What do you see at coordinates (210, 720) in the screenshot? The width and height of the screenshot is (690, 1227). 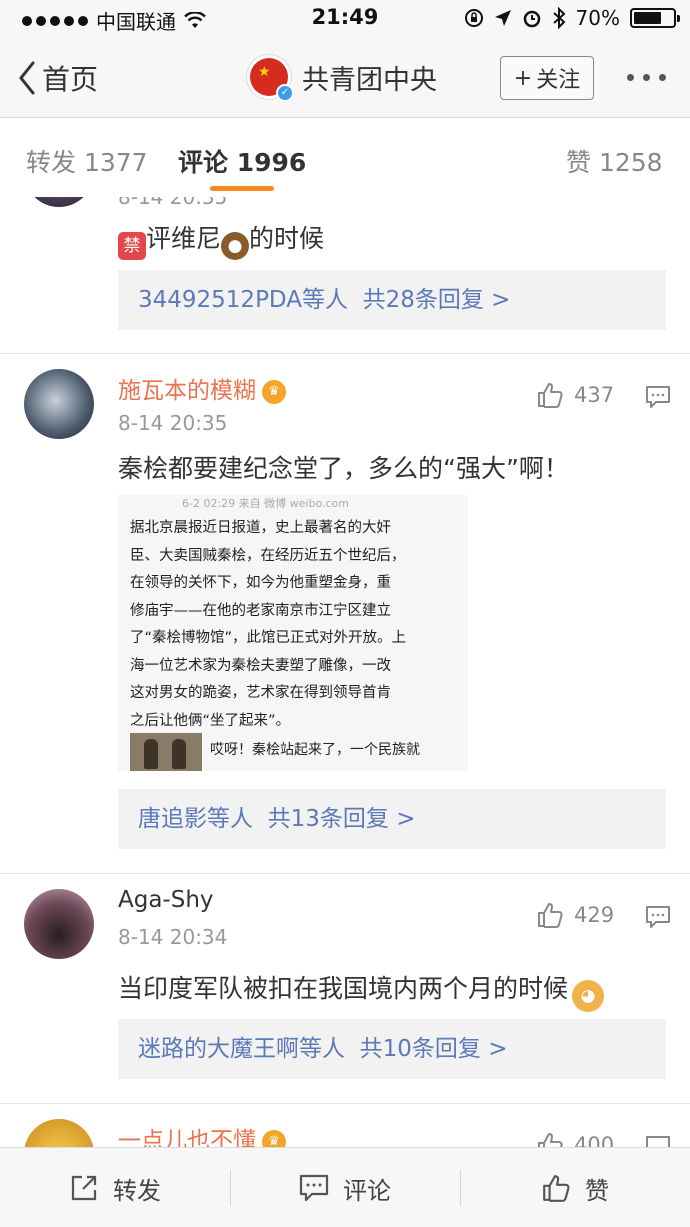 I see `image-line: 之后让他俩“坐了起来”。` at bounding box center [210, 720].